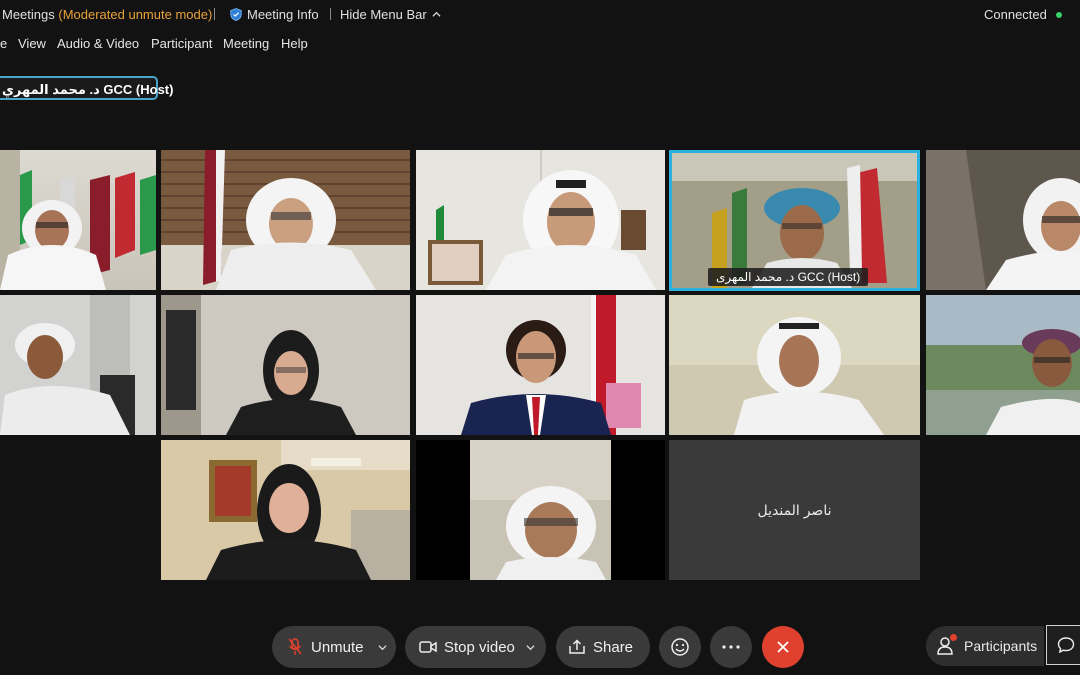 The width and height of the screenshot is (1080, 675). I want to click on more-dots-icon, so click(731, 647).